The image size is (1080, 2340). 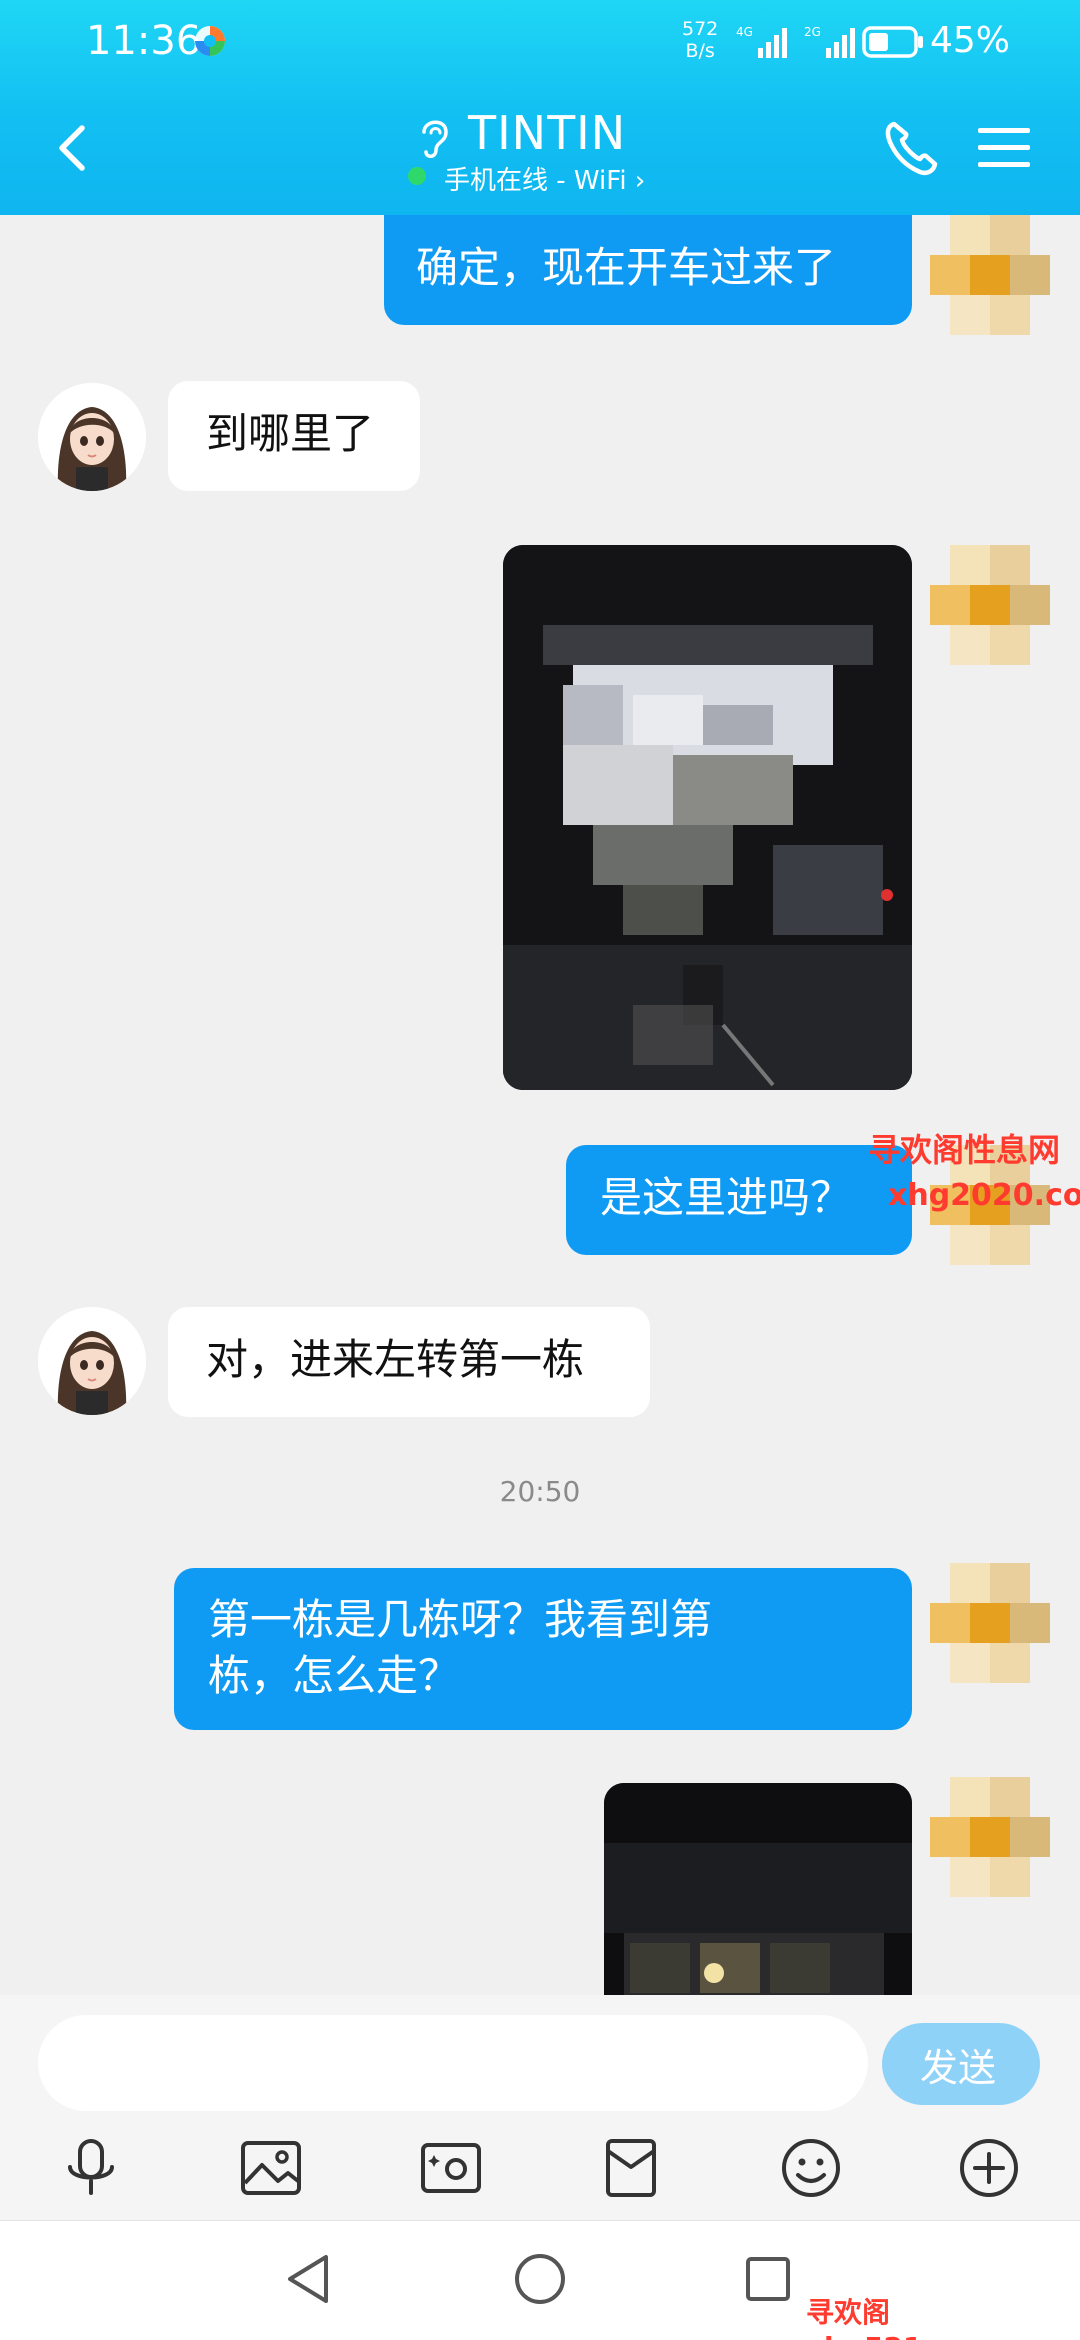 What do you see at coordinates (811, 2168) in the screenshot?
I see `emoji-icon` at bounding box center [811, 2168].